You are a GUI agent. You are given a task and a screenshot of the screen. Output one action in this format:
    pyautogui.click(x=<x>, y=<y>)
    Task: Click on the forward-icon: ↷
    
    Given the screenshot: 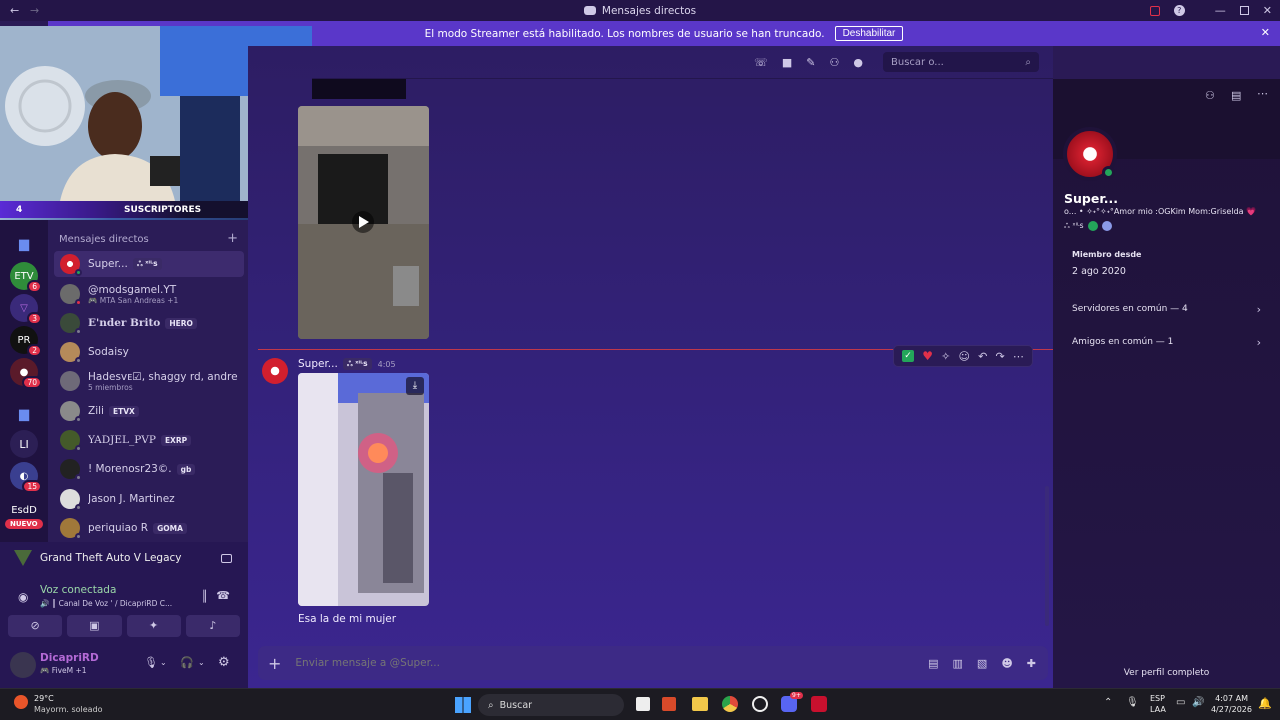 What is the action you would take?
    pyautogui.click(x=1000, y=356)
    